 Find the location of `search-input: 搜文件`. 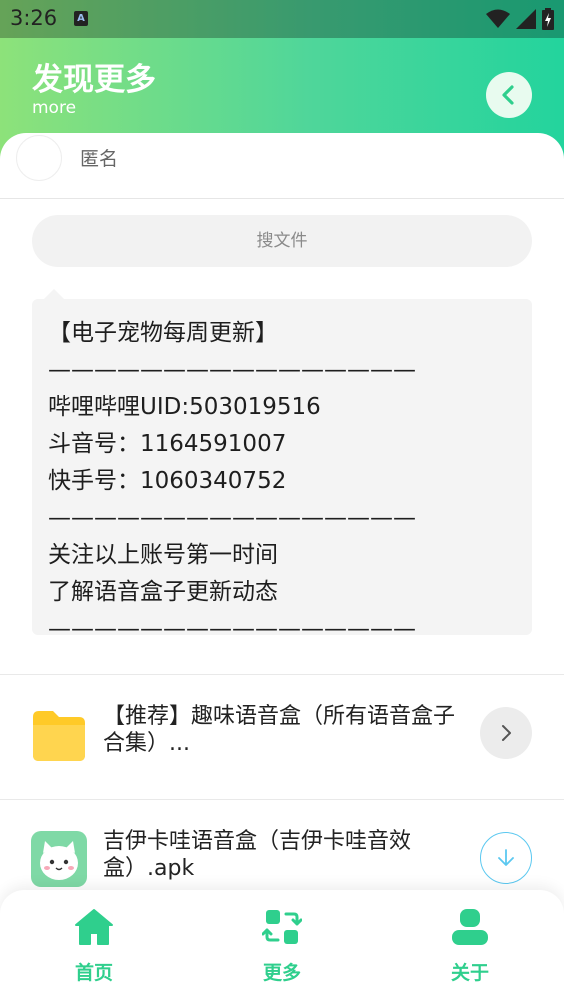

search-input: 搜文件 is located at coordinates (282, 241).